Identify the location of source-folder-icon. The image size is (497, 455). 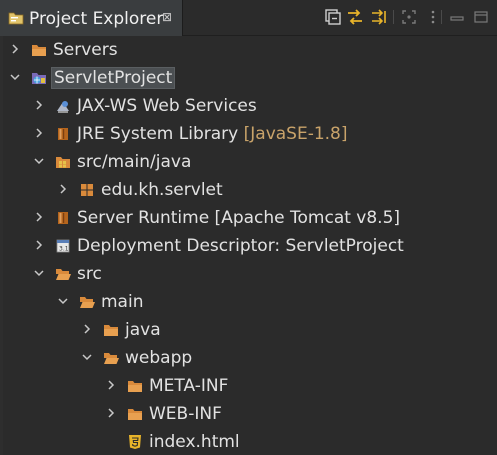
(63, 162).